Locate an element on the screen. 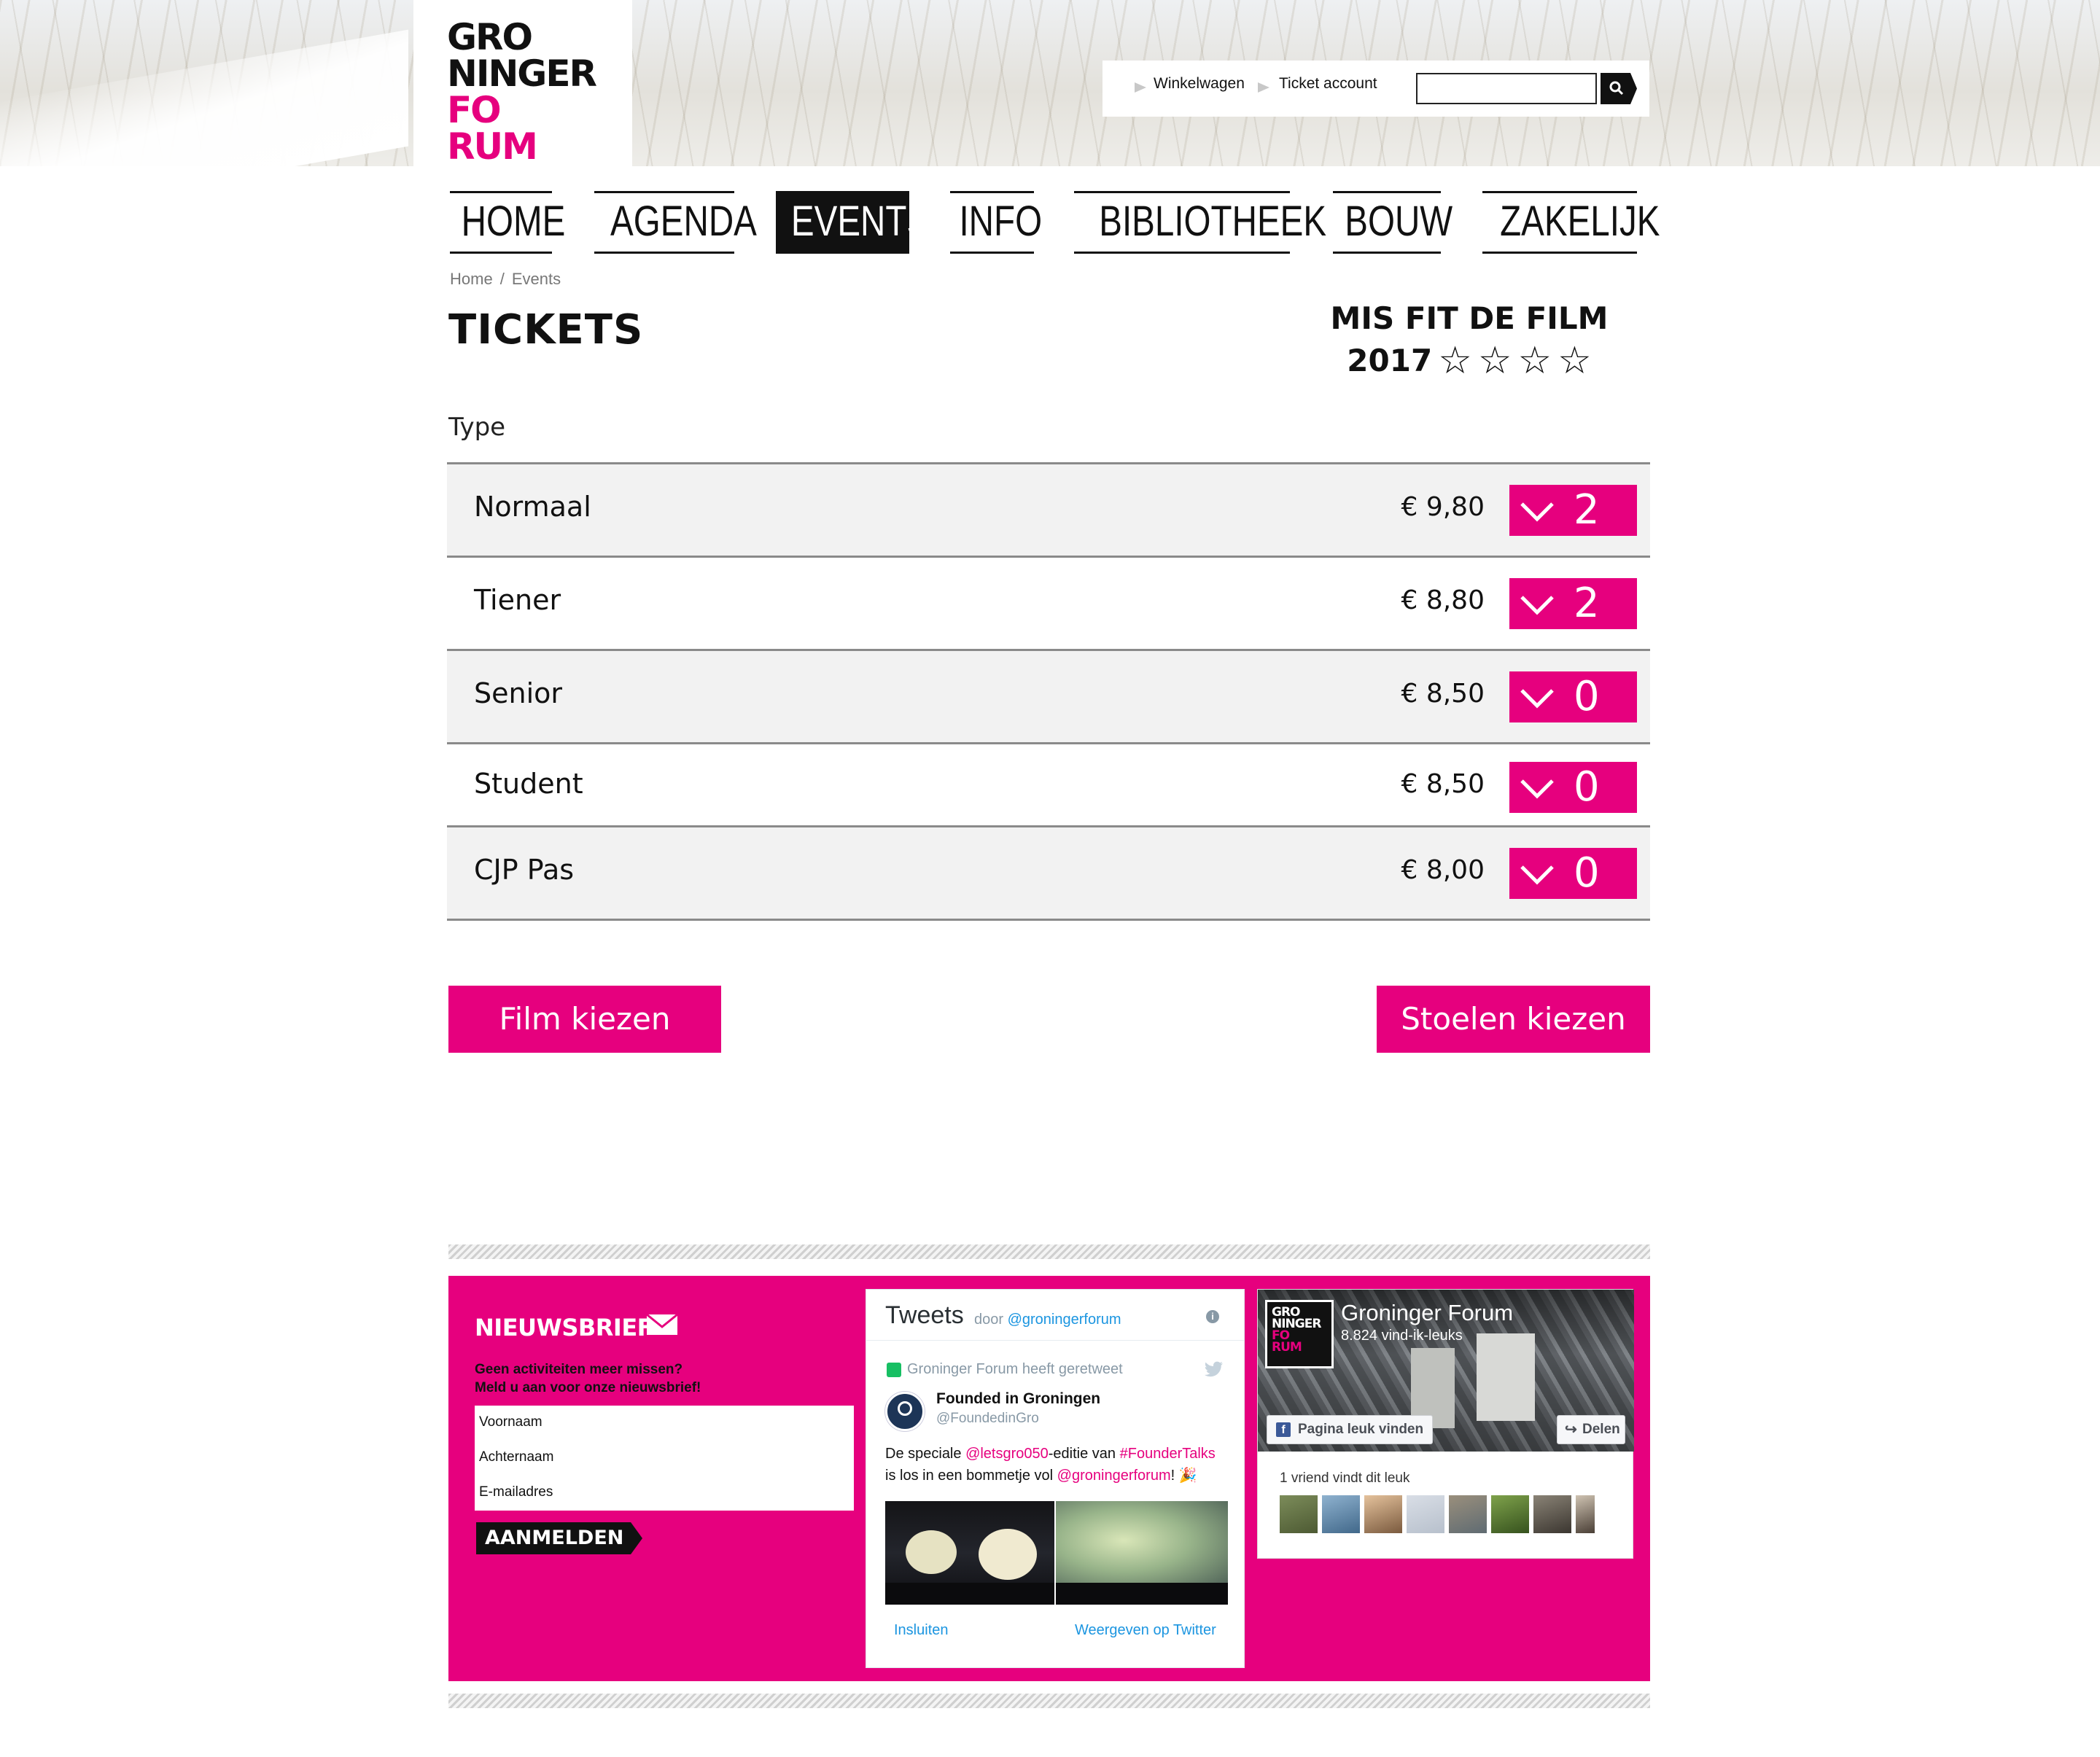  ticket-row-cjp-pas: CJP Pas € 8,00 0 is located at coordinates (1048, 872).